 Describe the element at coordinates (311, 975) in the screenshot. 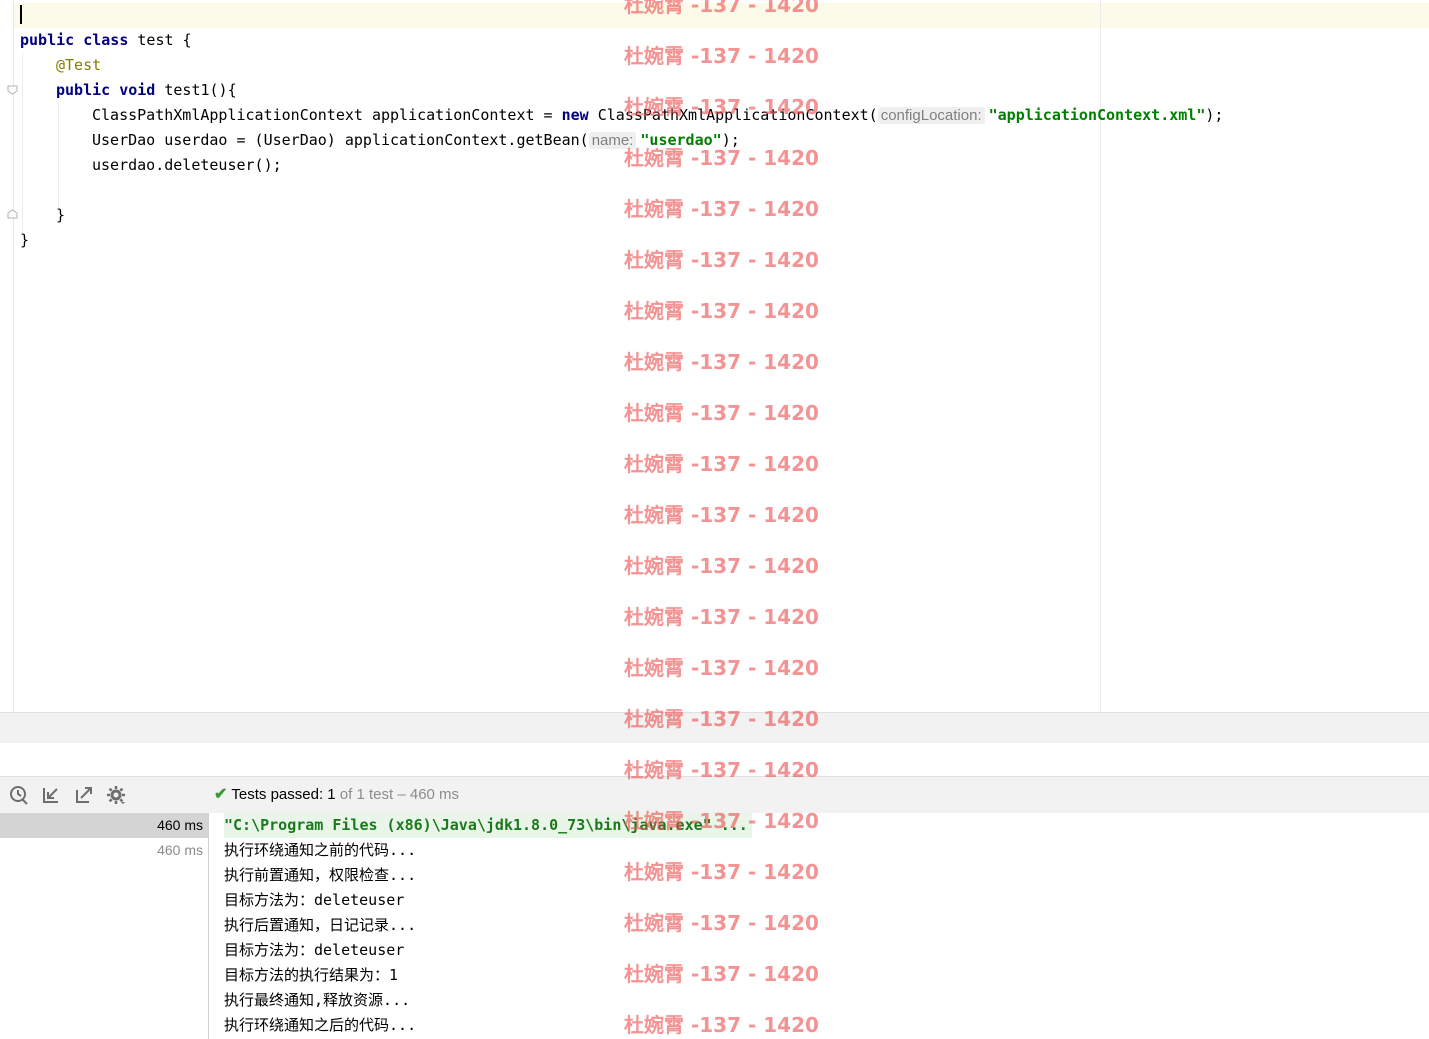

I see `console-line: 目标方法的执行结果为：1` at that location.